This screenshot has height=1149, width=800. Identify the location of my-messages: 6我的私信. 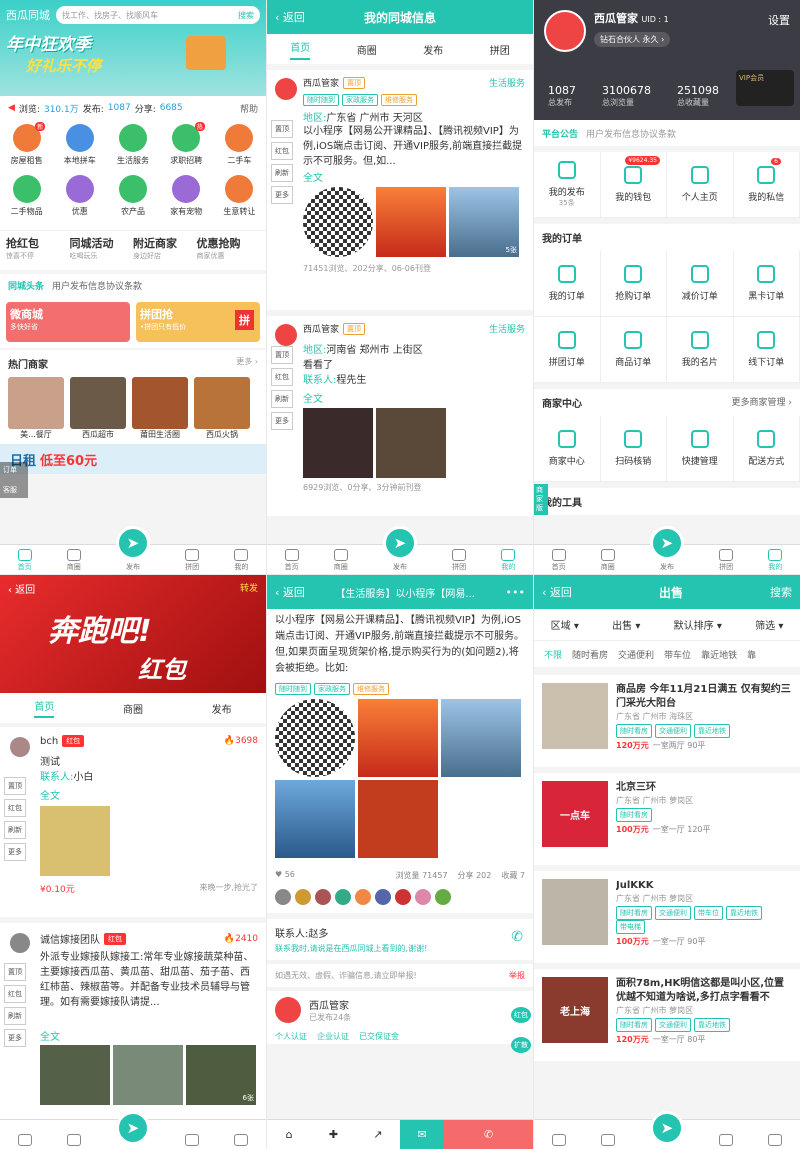
(767, 185).